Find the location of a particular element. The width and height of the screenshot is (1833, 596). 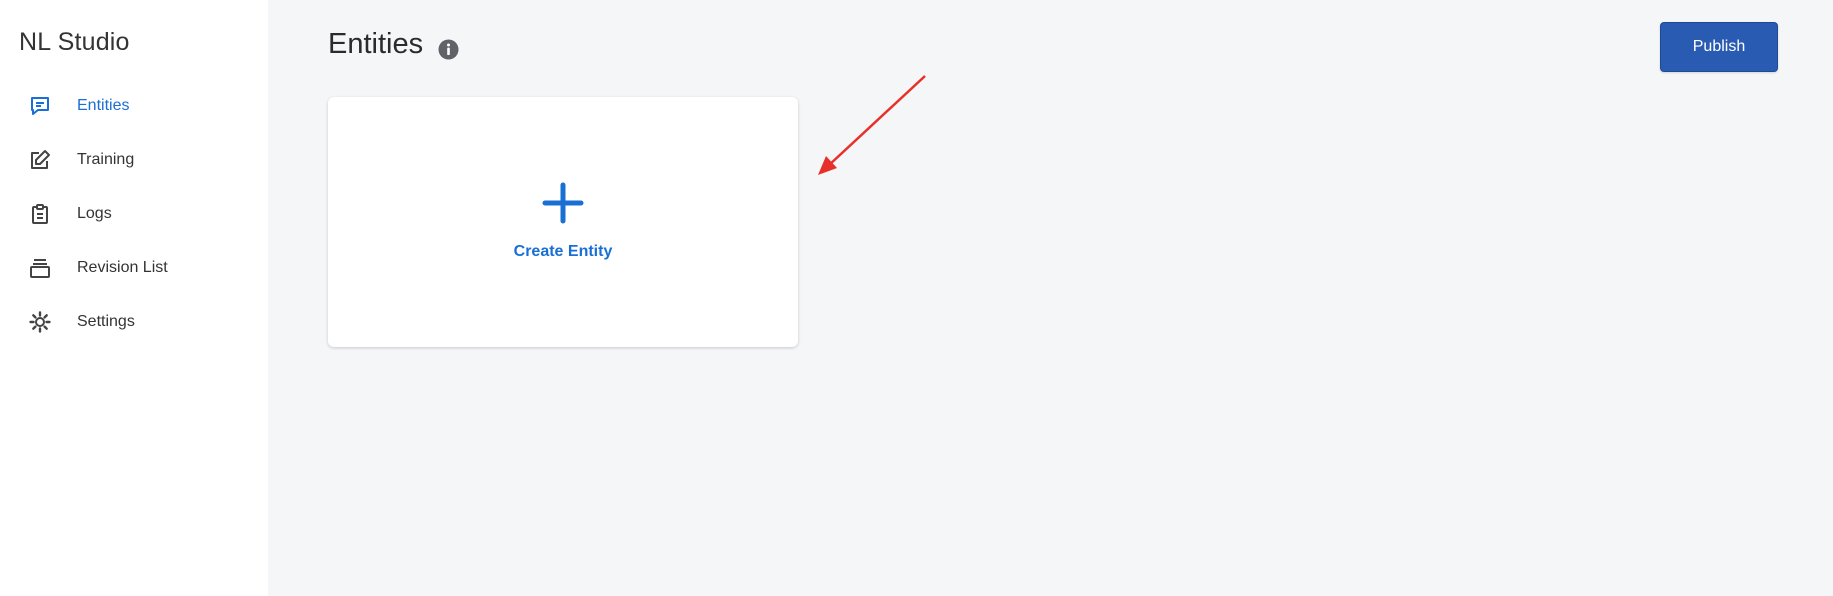

app-title: NL Studio is located at coordinates (74, 42).